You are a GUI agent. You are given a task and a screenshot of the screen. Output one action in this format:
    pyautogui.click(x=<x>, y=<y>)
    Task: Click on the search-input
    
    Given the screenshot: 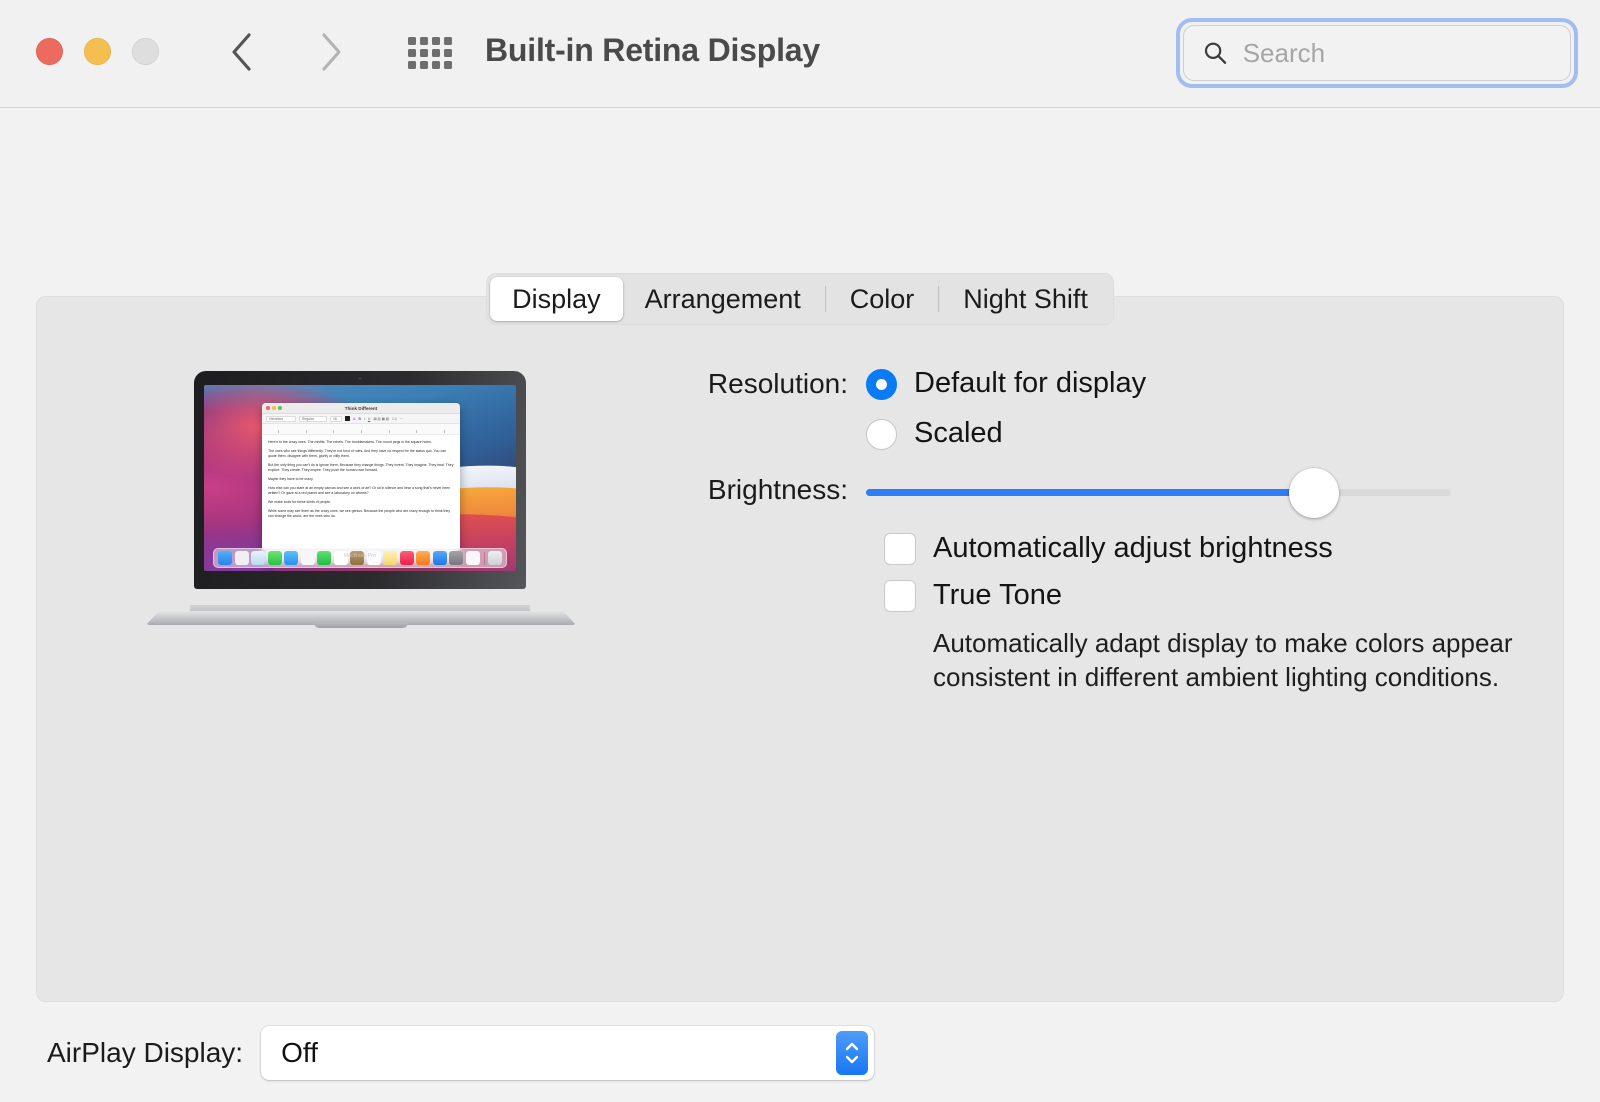 What is the action you would take?
    pyautogui.click(x=1406, y=53)
    